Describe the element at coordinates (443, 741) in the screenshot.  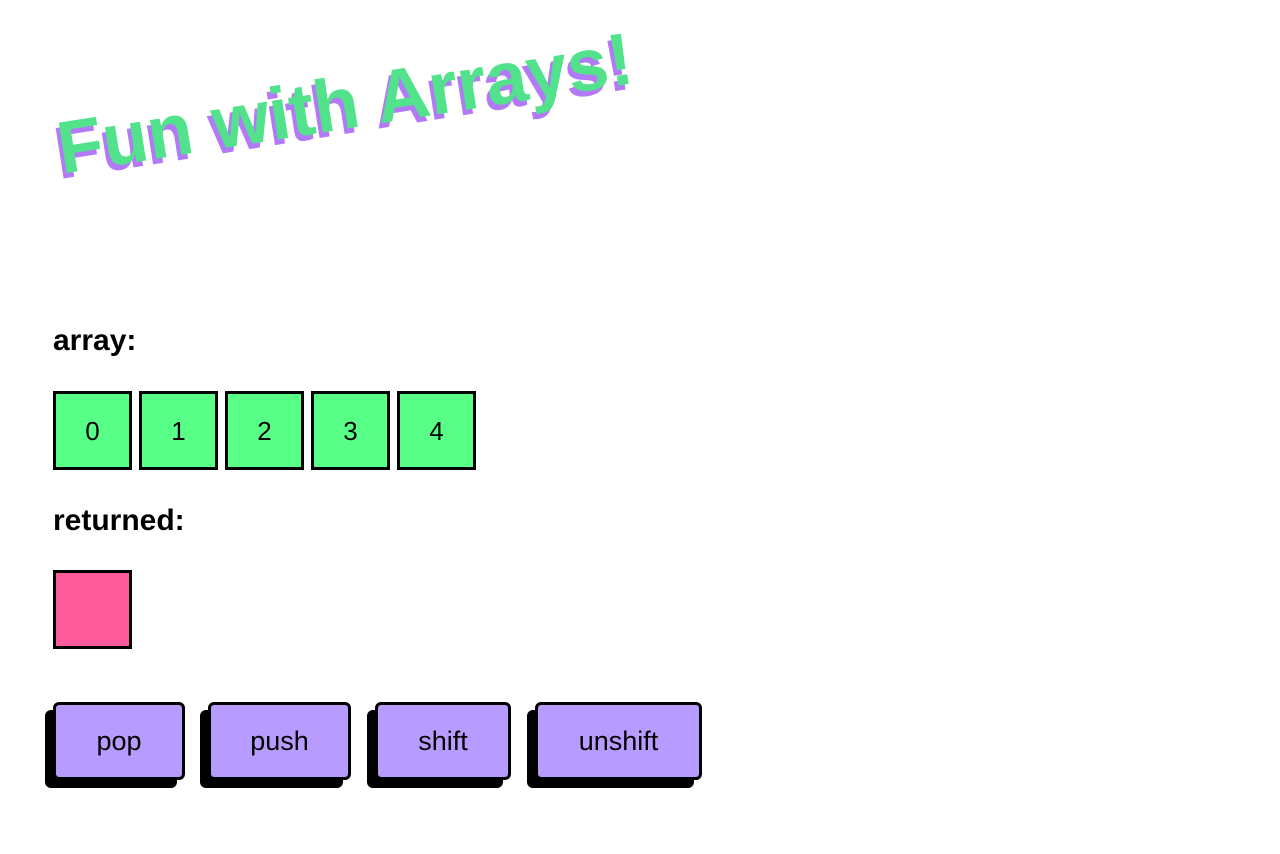
I see `shift-button: shift` at that location.